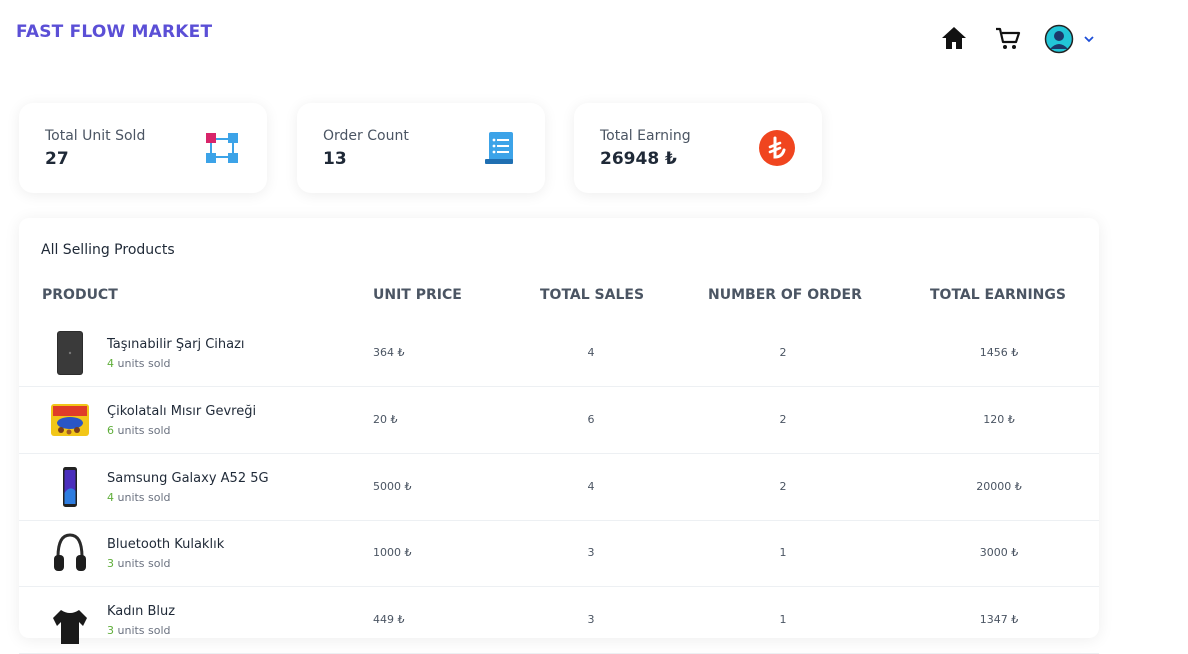  Describe the element at coordinates (222, 148) in the screenshot. I see `nodes-icon` at that location.